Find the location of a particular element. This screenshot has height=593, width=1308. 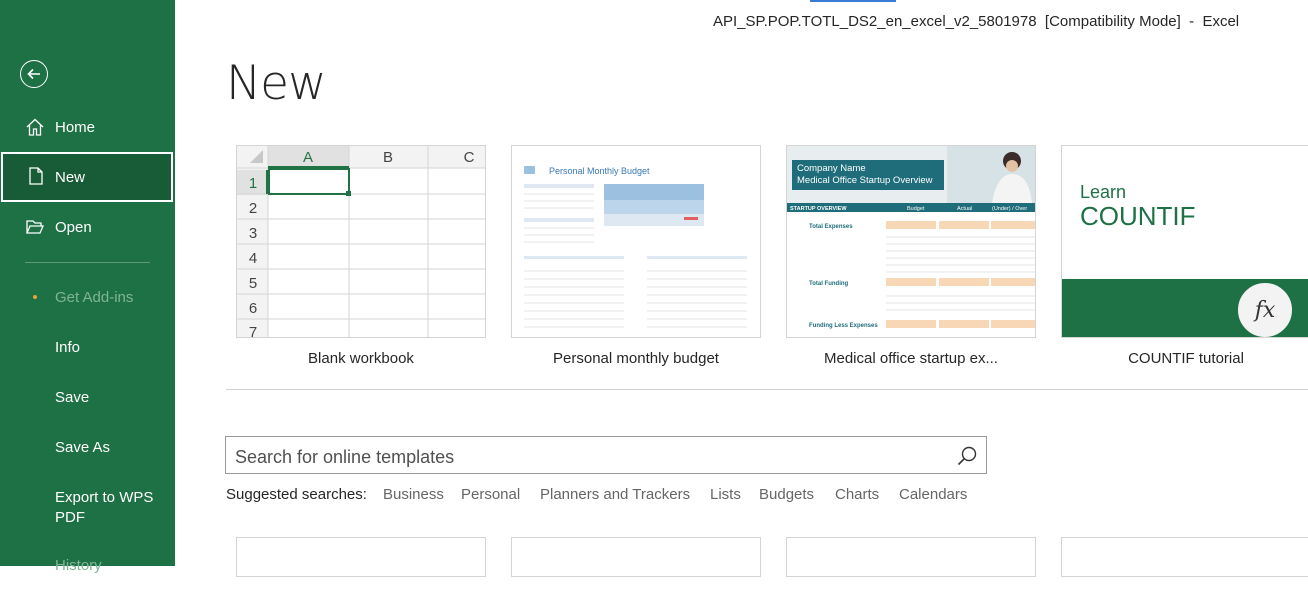

sidebar-item-export-wps-pdf: Export to WPS PDF is located at coordinates (87, 509).